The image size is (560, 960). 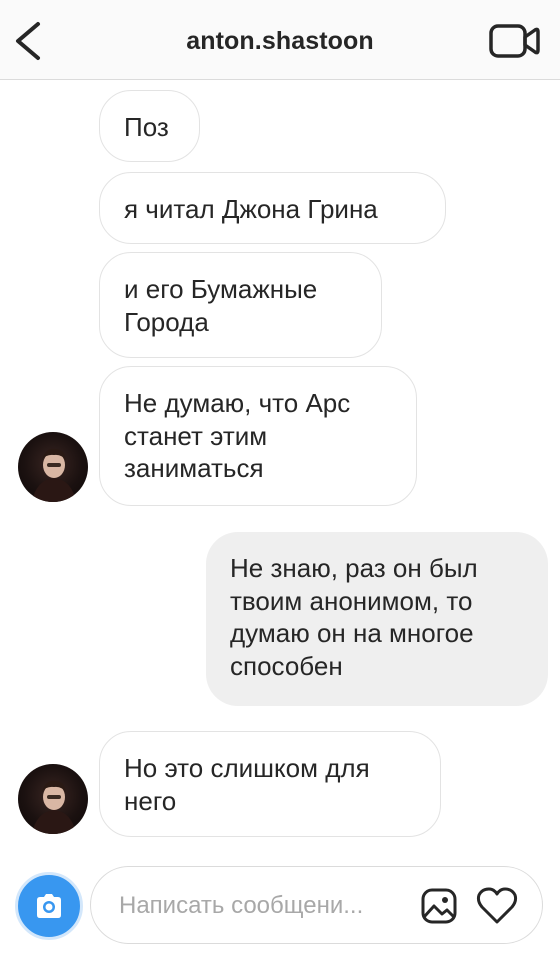 I want to click on message-bubble-incoming: Не думаю, что Арс станет этим заниматься, so click(x=258, y=436).